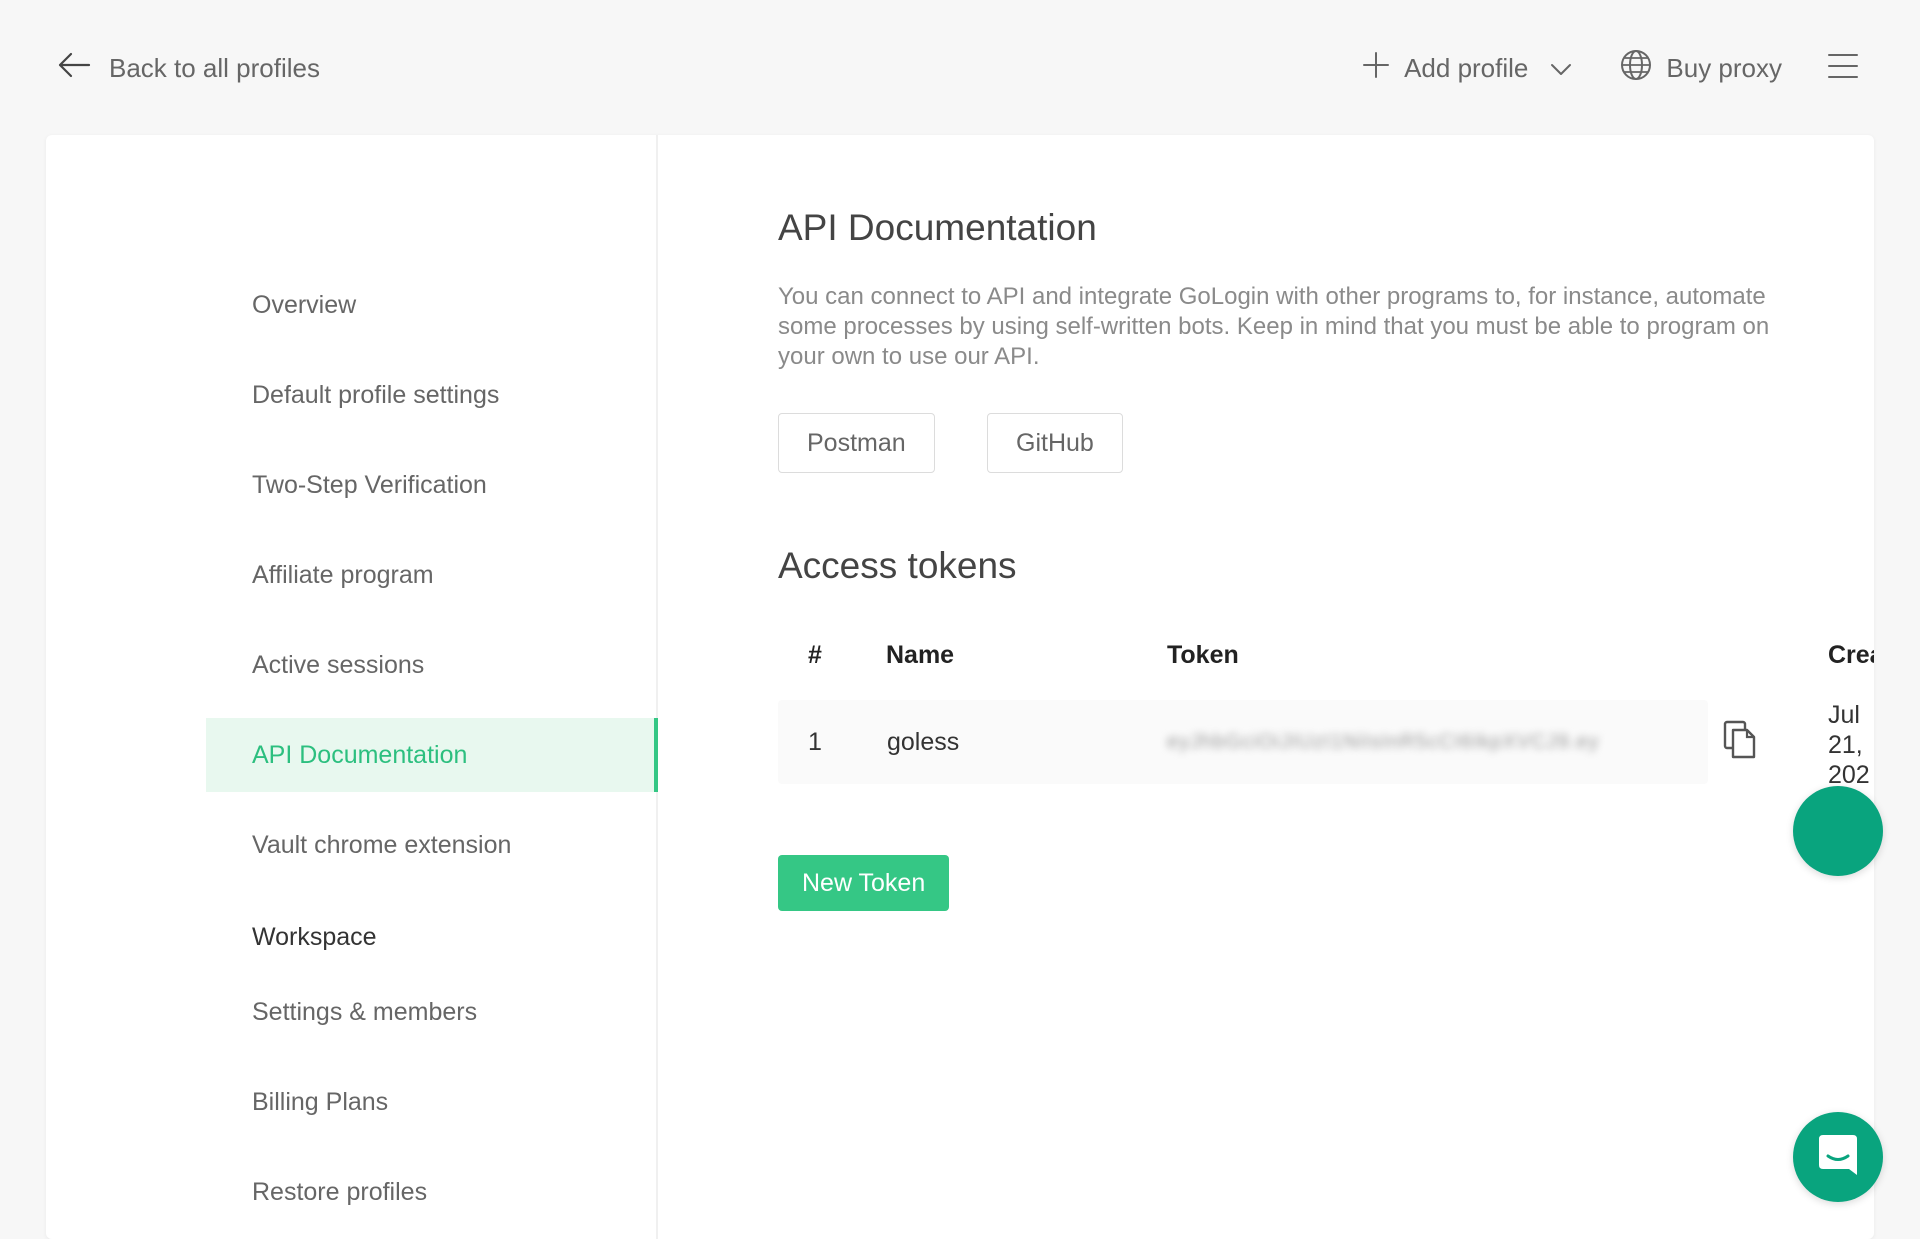 This screenshot has width=1920, height=1239. I want to click on add-profile-button: Add profile, so click(1467, 68).